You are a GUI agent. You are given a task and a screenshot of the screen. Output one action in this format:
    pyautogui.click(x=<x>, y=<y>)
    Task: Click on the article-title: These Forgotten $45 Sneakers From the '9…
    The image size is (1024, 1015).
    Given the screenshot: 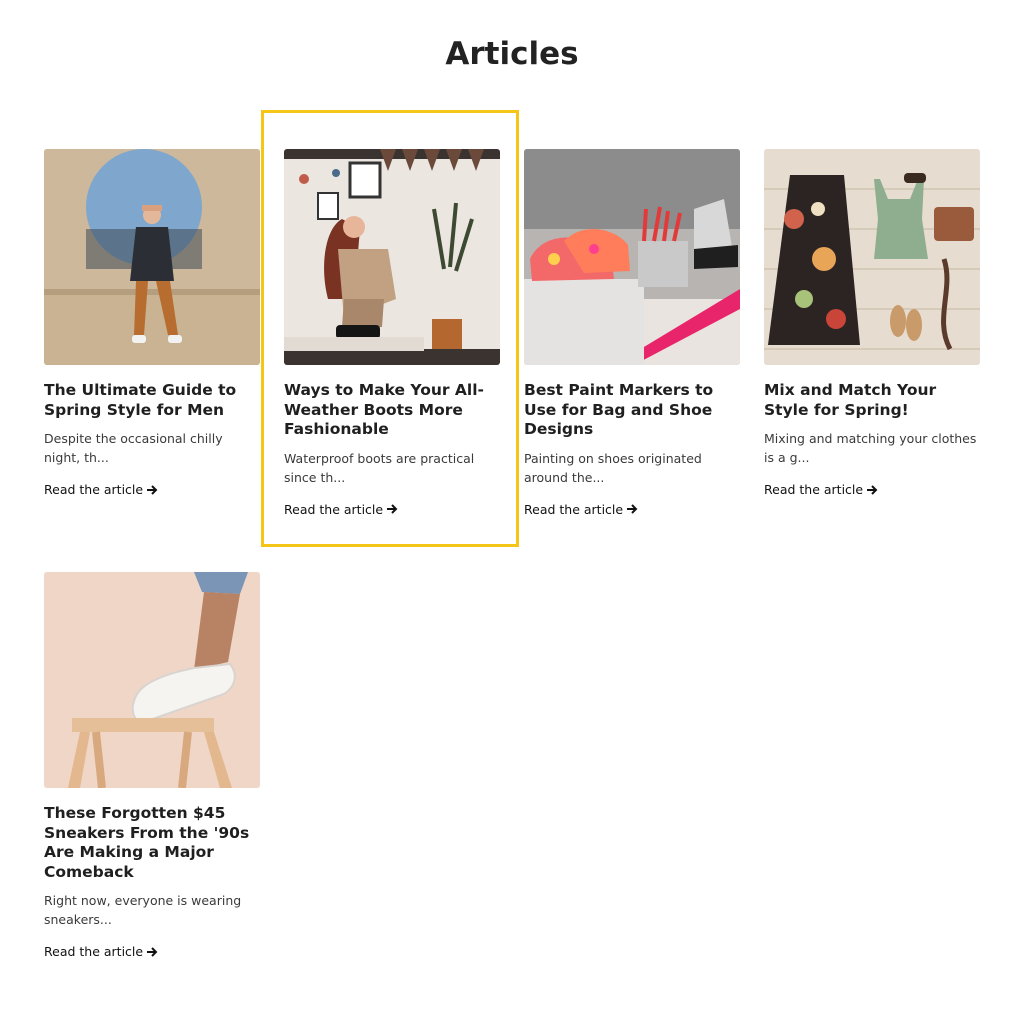 What is the action you would take?
    pyautogui.click(x=152, y=843)
    